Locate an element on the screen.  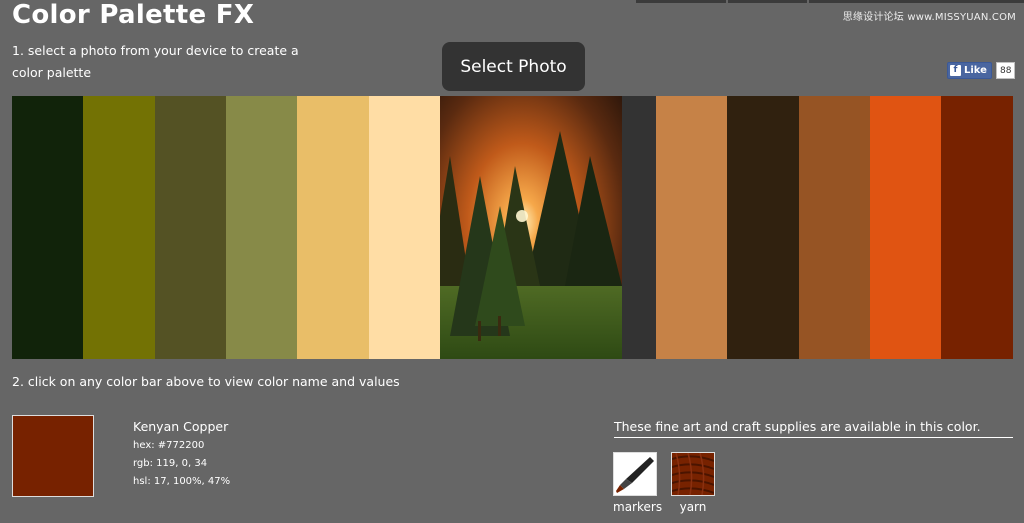
supply-label-markers: markers is located at coordinates (638, 507).